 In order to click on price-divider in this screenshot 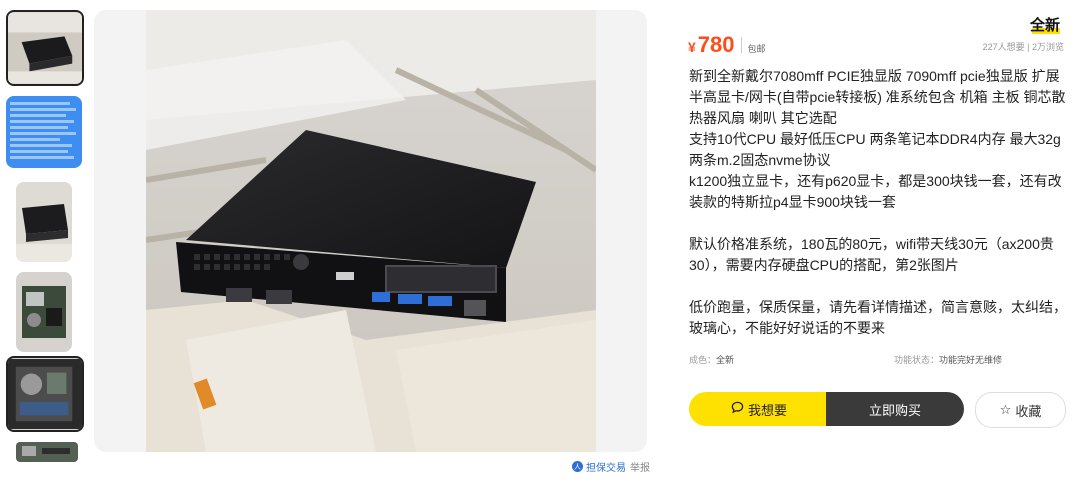, I will do `click(741, 45)`.